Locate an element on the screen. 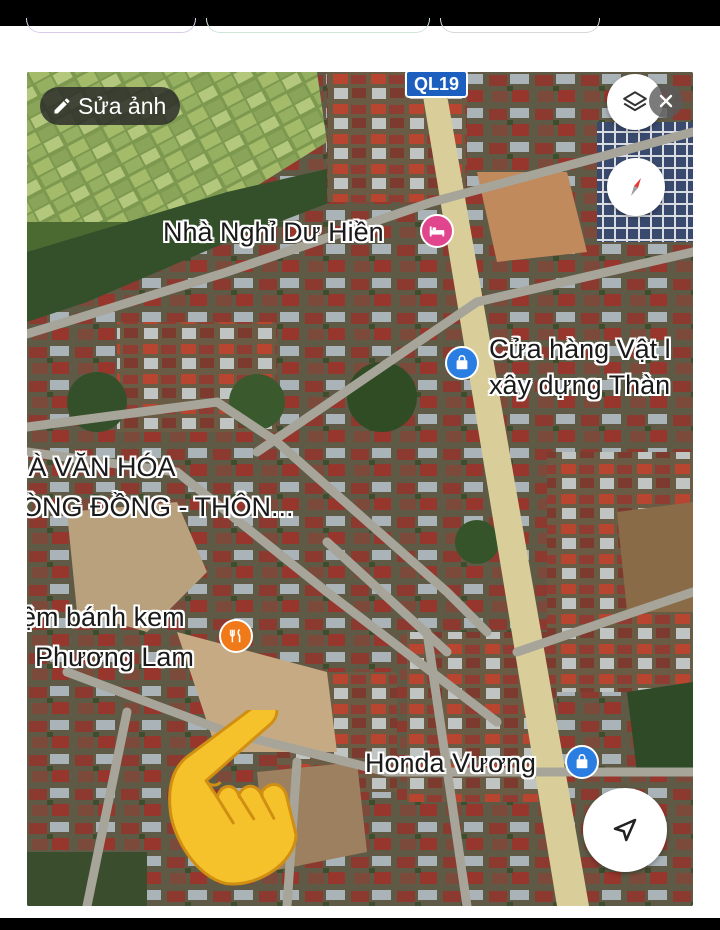  lodging-pin is located at coordinates (437, 231).